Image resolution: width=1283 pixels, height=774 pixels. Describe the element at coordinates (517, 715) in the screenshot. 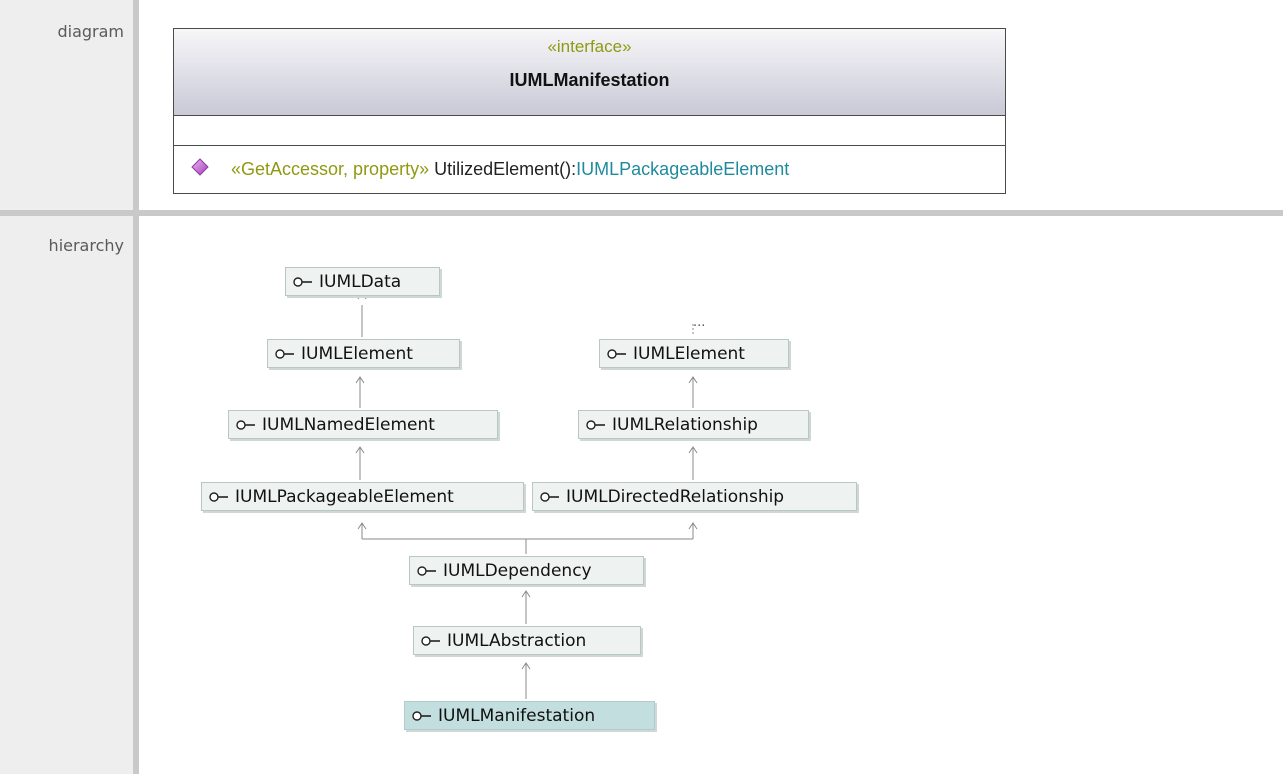

I see `node-label: IUMLManifestation` at that location.